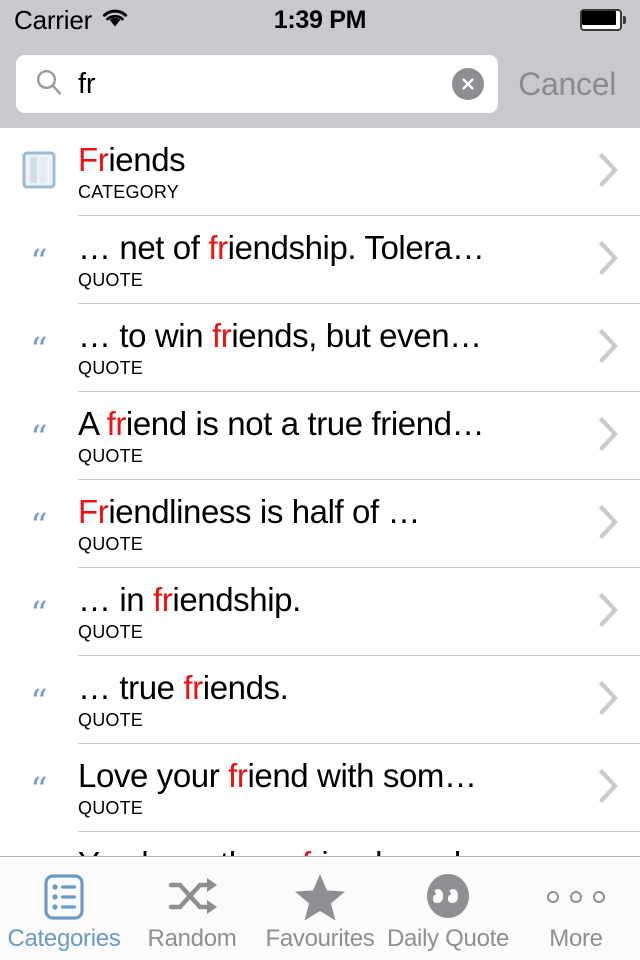  Describe the element at coordinates (324, 851) in the screenshot. I see `result-title: You have three friends and` at that location.